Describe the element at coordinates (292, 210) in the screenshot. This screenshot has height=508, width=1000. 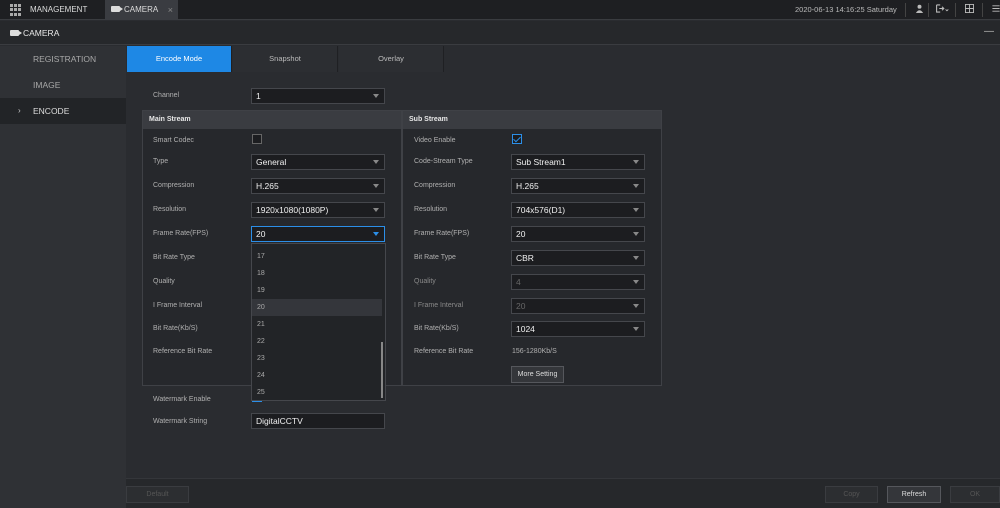
I see `resolution-value: 1920x1080(1080P)` at that location.